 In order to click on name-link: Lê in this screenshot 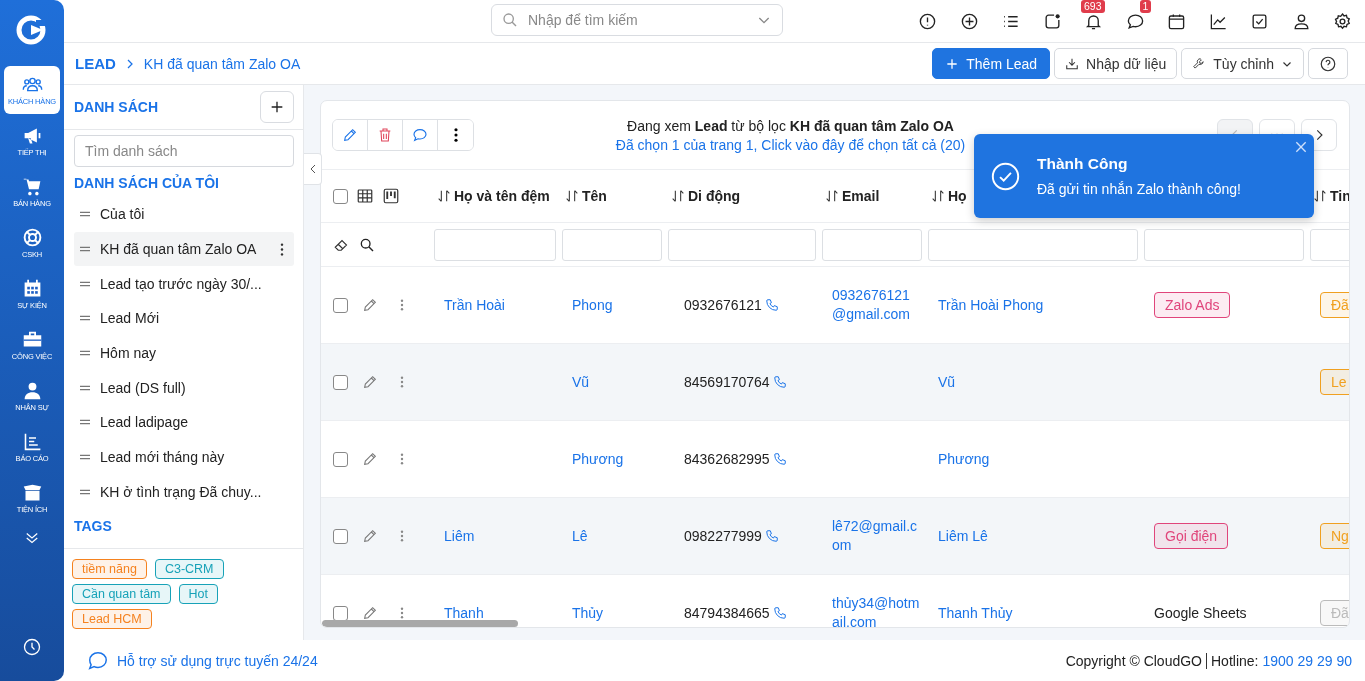, I will do `click(580, 536)`.